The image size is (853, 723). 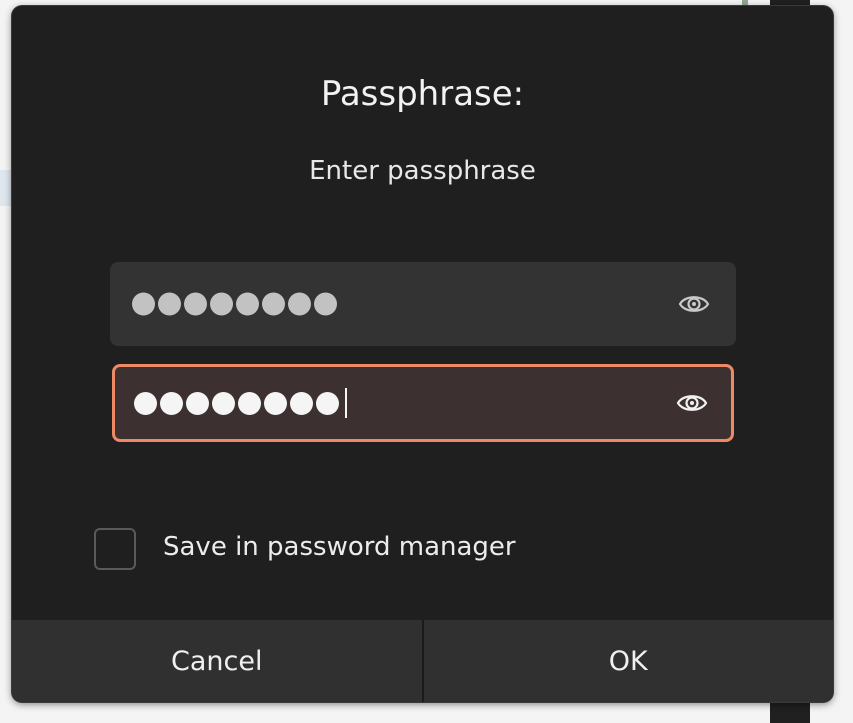 I want to click on ok-button: OK, so click(x=628, y=661).